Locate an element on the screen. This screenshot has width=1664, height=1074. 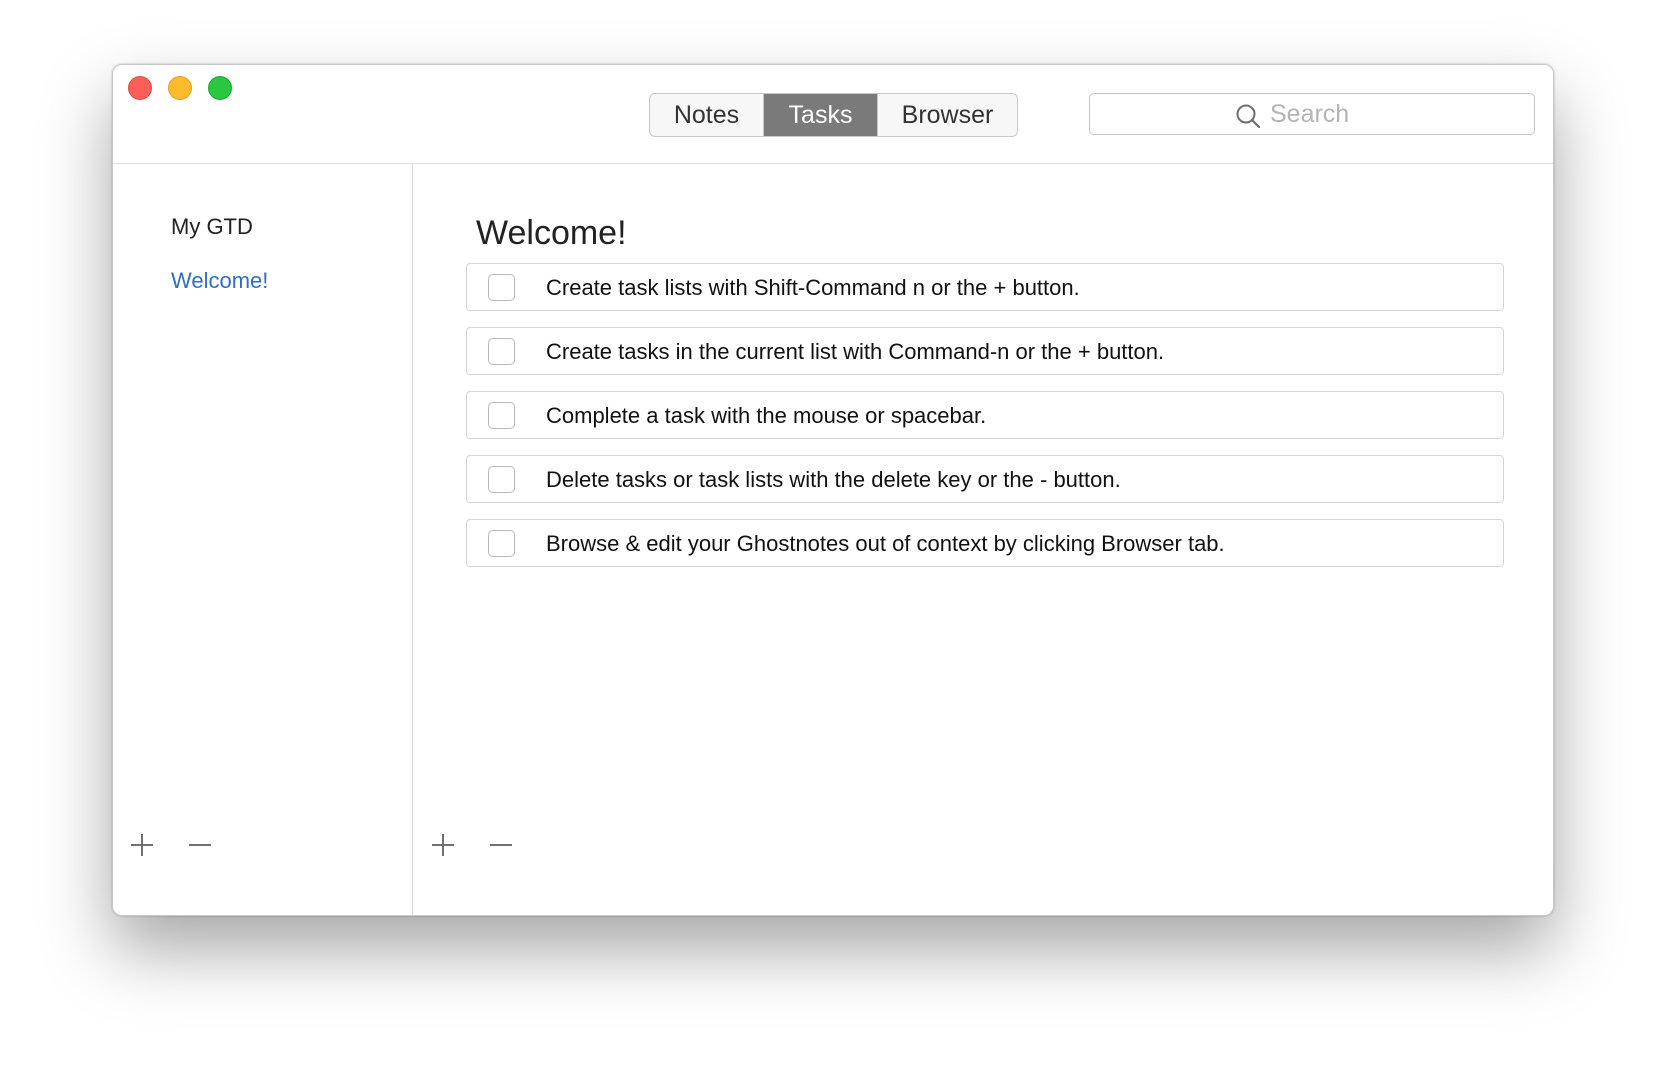
minimize-button is located at coordinates (180, 88).